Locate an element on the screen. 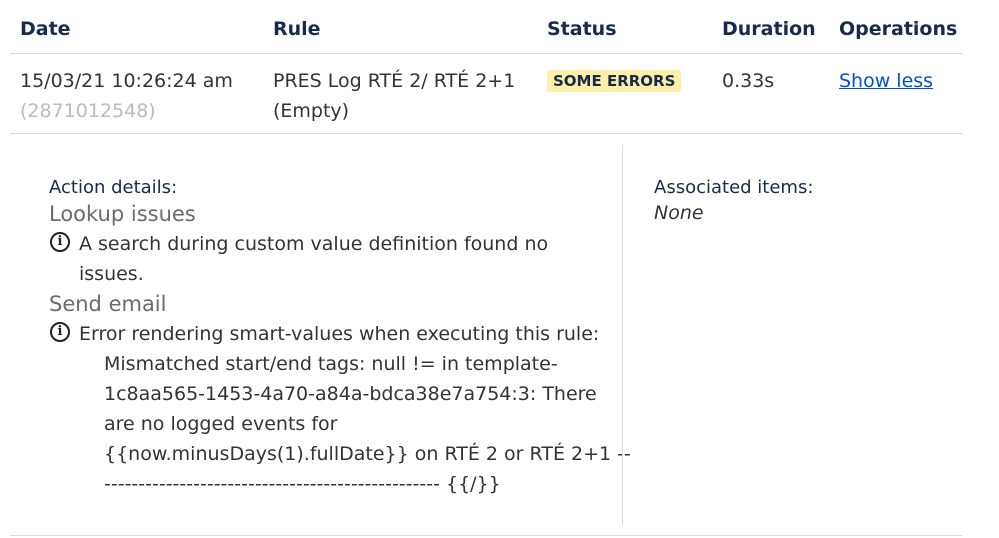 The height and width of the screenshot is (538, 999). header-divider is located at coordinates (486, 53).